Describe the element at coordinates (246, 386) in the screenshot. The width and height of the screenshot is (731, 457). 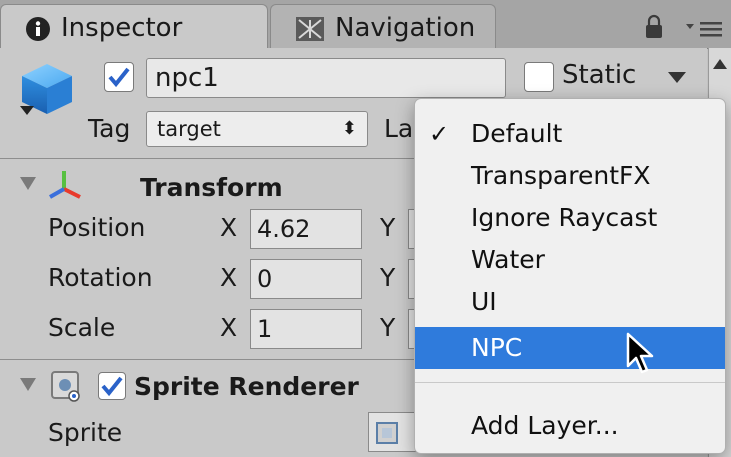
I see `sprite-renderer-title: Sprite Renderer` at that location.